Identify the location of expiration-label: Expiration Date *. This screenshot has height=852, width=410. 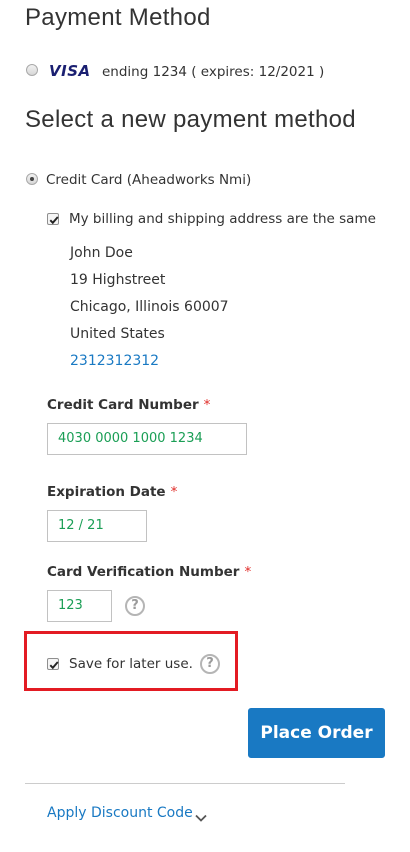
(112, 492).